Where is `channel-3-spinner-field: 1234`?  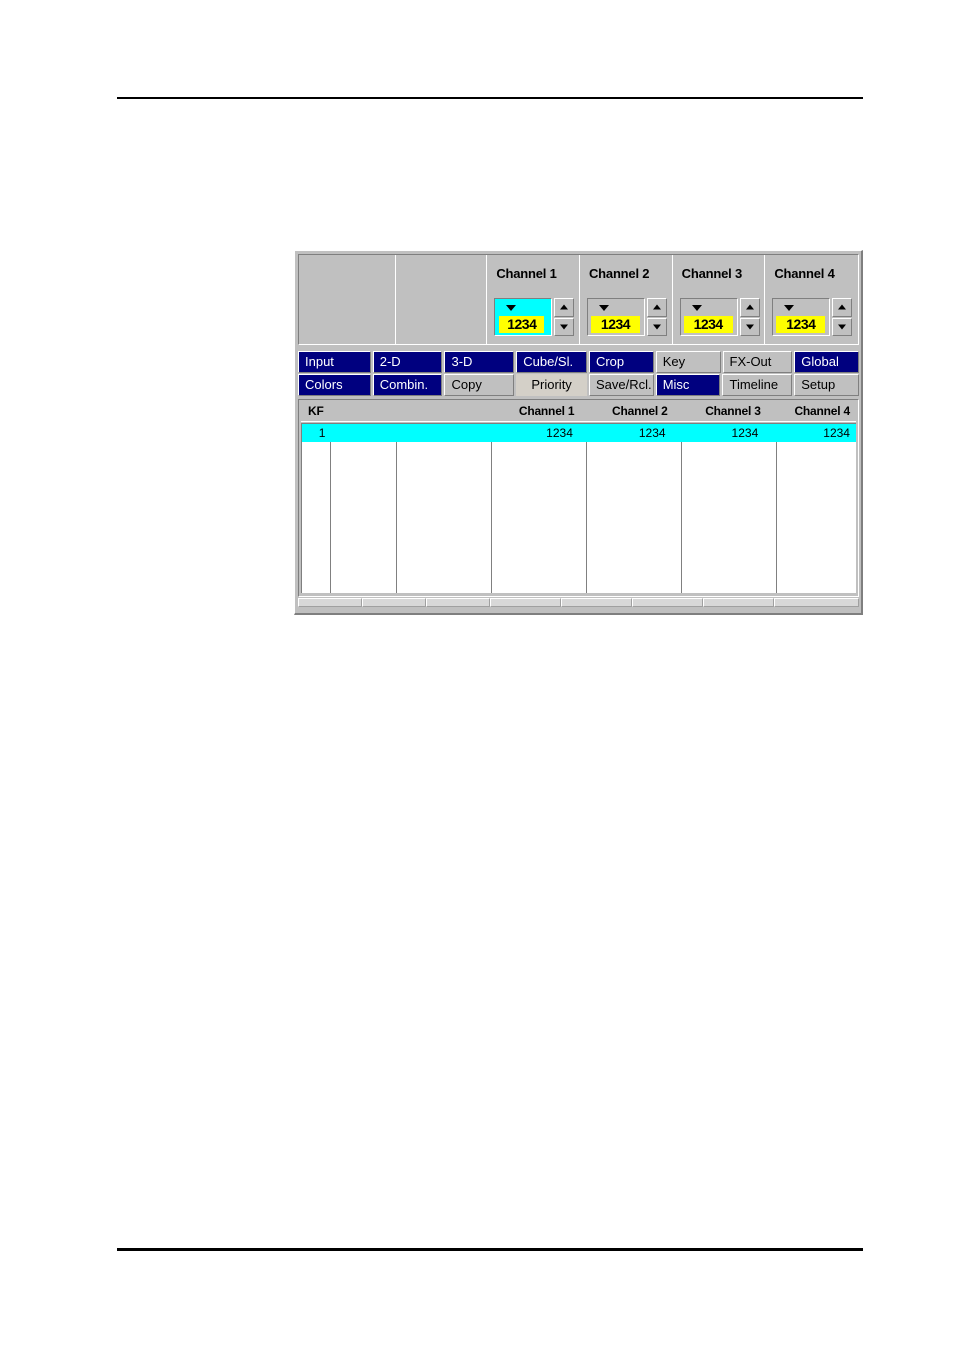 channel-3-spinner-field: 1234 is located at coordinates (708, 317).